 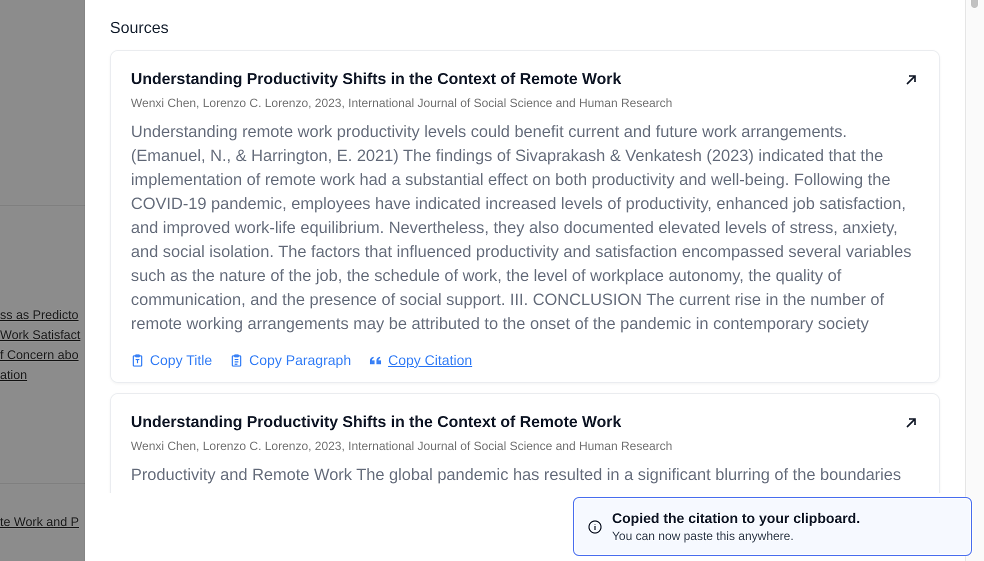 I want to click on clipboard-icon, so click(x=137, y=360).